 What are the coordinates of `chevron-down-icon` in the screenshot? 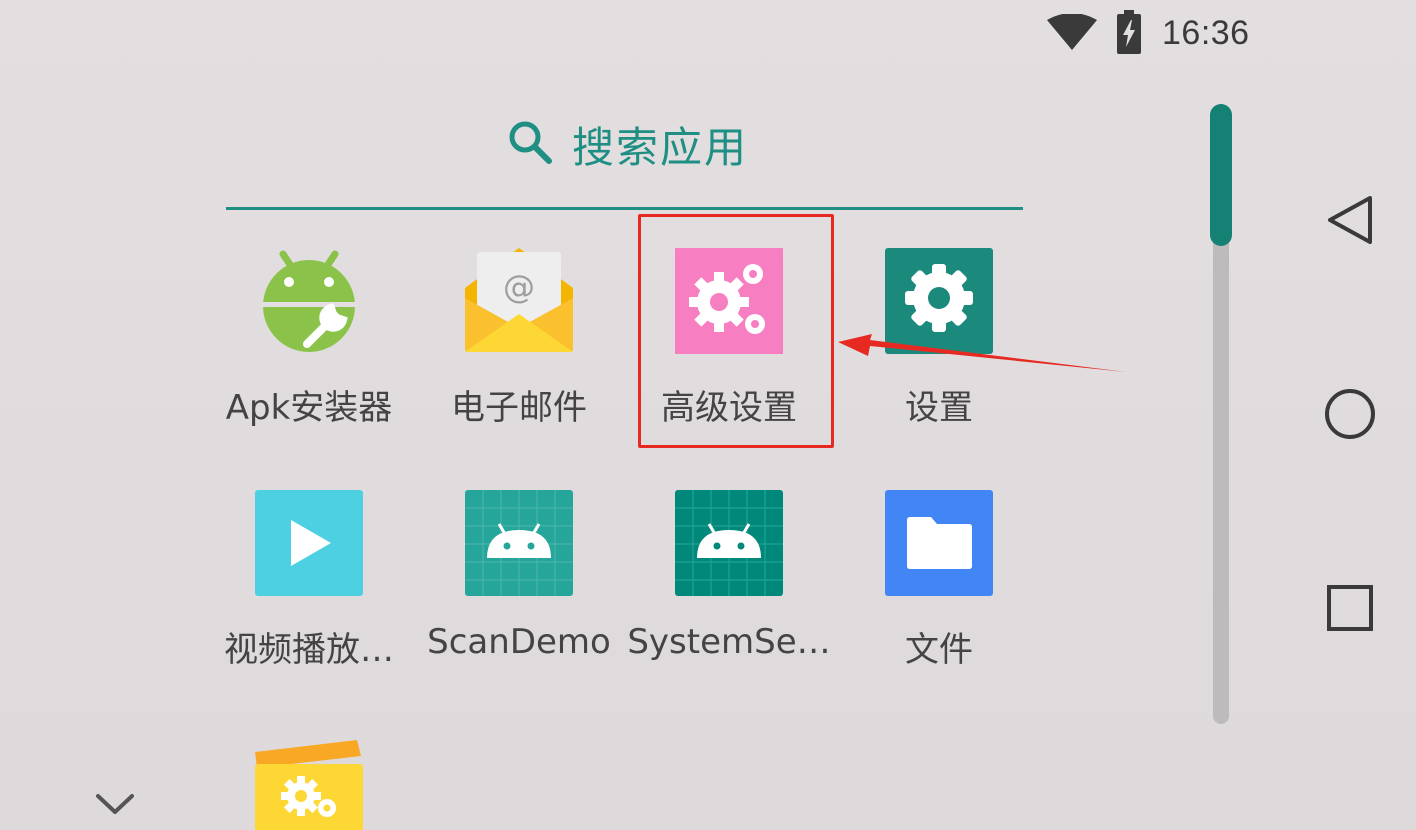 It's located at (115, 804).